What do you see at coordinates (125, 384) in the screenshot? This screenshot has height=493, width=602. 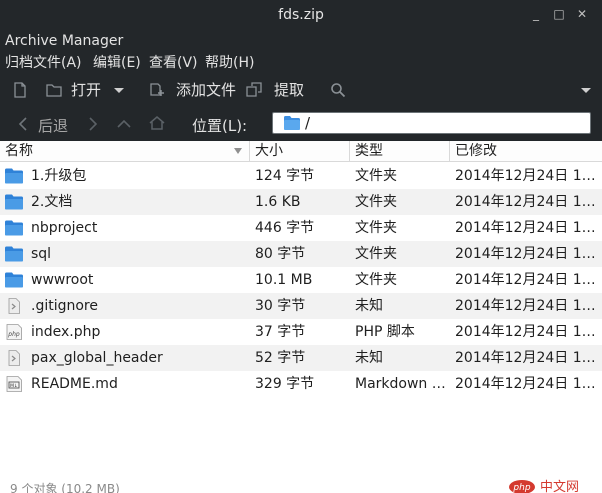 I see `cell-name: M↓ README.md` at bounding box center [125, 384].